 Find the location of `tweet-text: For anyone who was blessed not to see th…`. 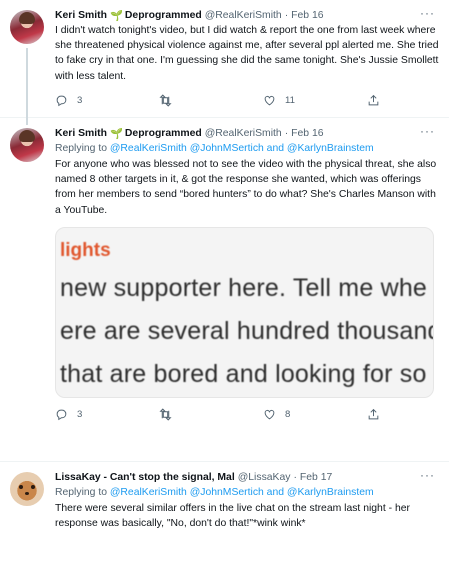

tweet-text: For anyone who was blessed not to see th… is located at coordinates (246, 187).